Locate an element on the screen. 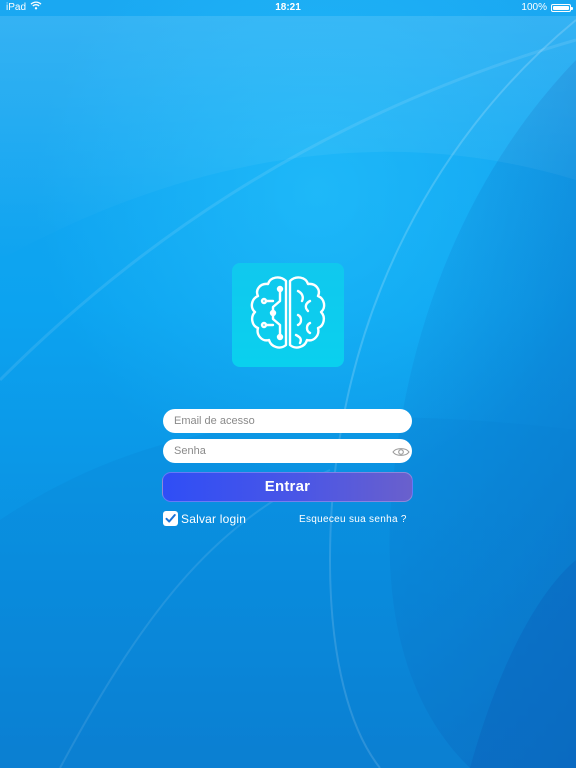 The image size is (576, 768). battery-icon is located at coordinates (562, 8).